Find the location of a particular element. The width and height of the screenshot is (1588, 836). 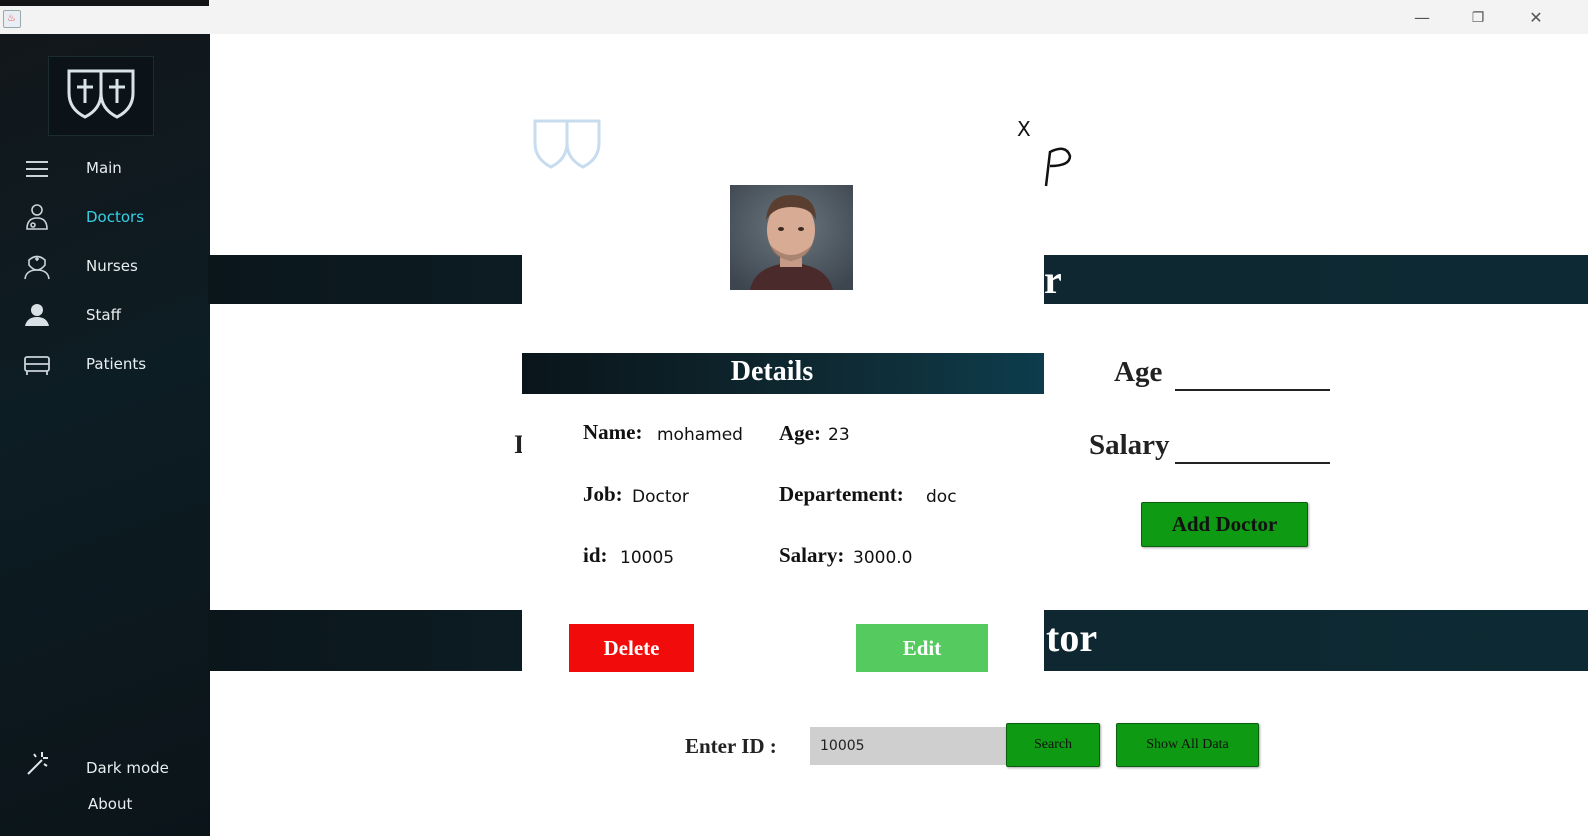

sidebar-item-label: Main is located at coordinates (104, 168).